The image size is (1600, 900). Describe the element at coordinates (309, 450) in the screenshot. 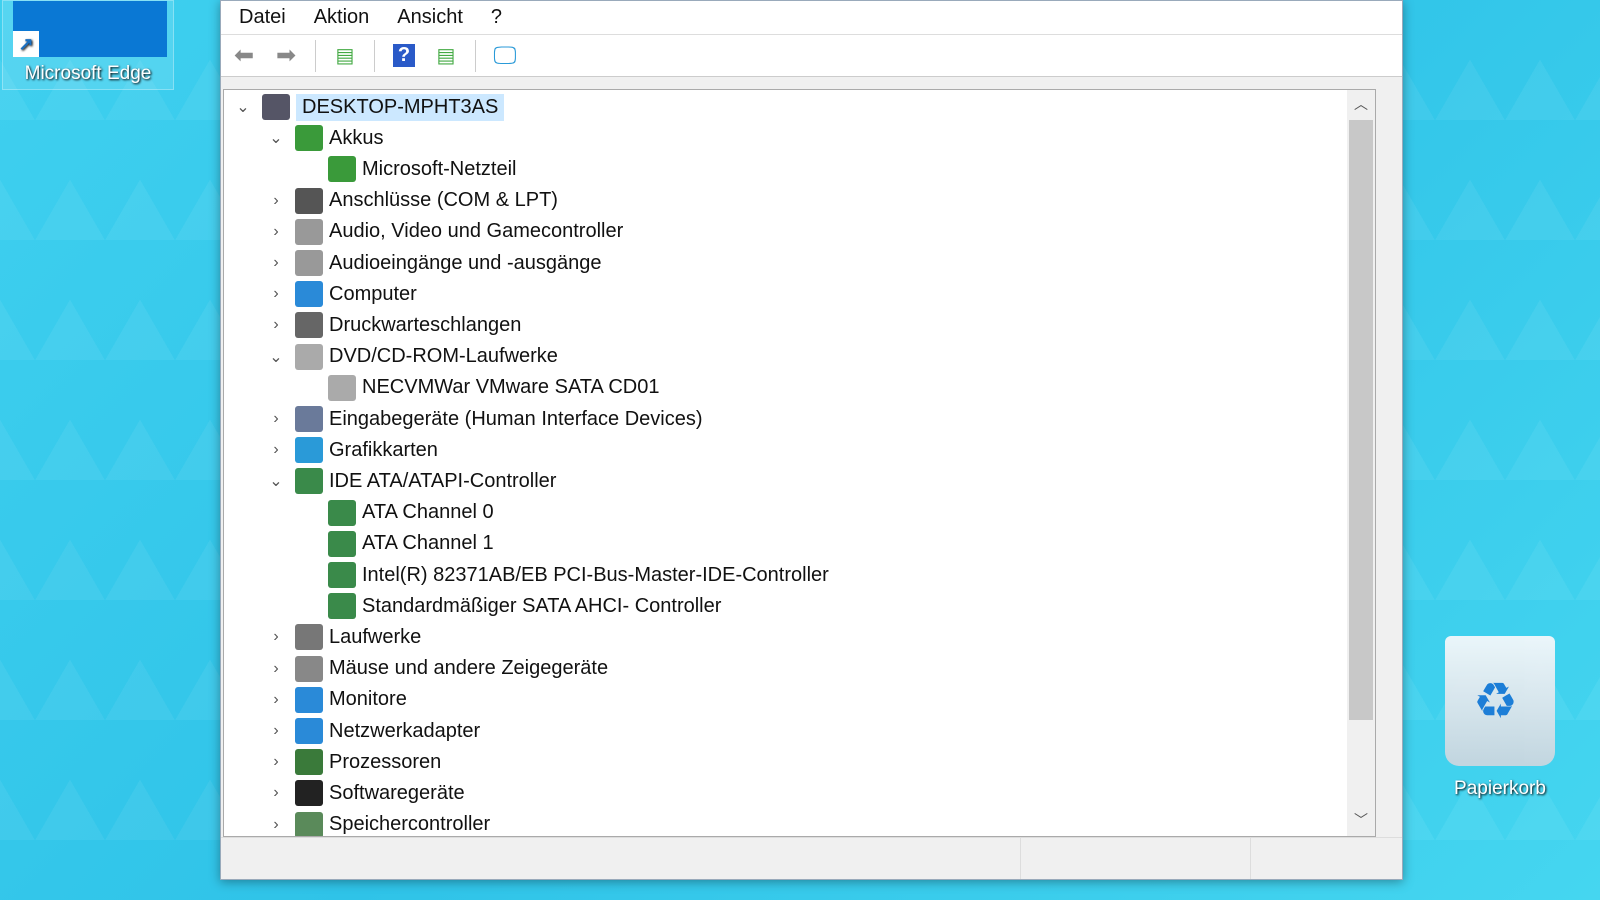

I see `display-adapter-icon` at that location.